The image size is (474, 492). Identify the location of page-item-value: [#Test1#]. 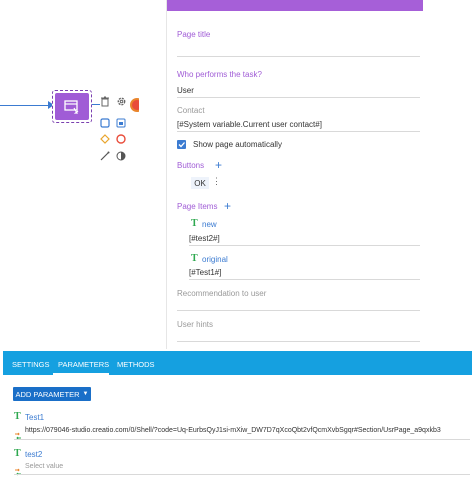
(205, 272).